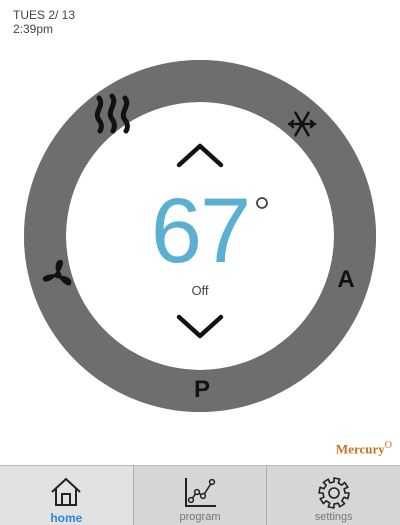 This screenshot has height=525, width=400. Describe the element at coordinates (262, 203) in the screenshot. I see `degree-icon` at that location.